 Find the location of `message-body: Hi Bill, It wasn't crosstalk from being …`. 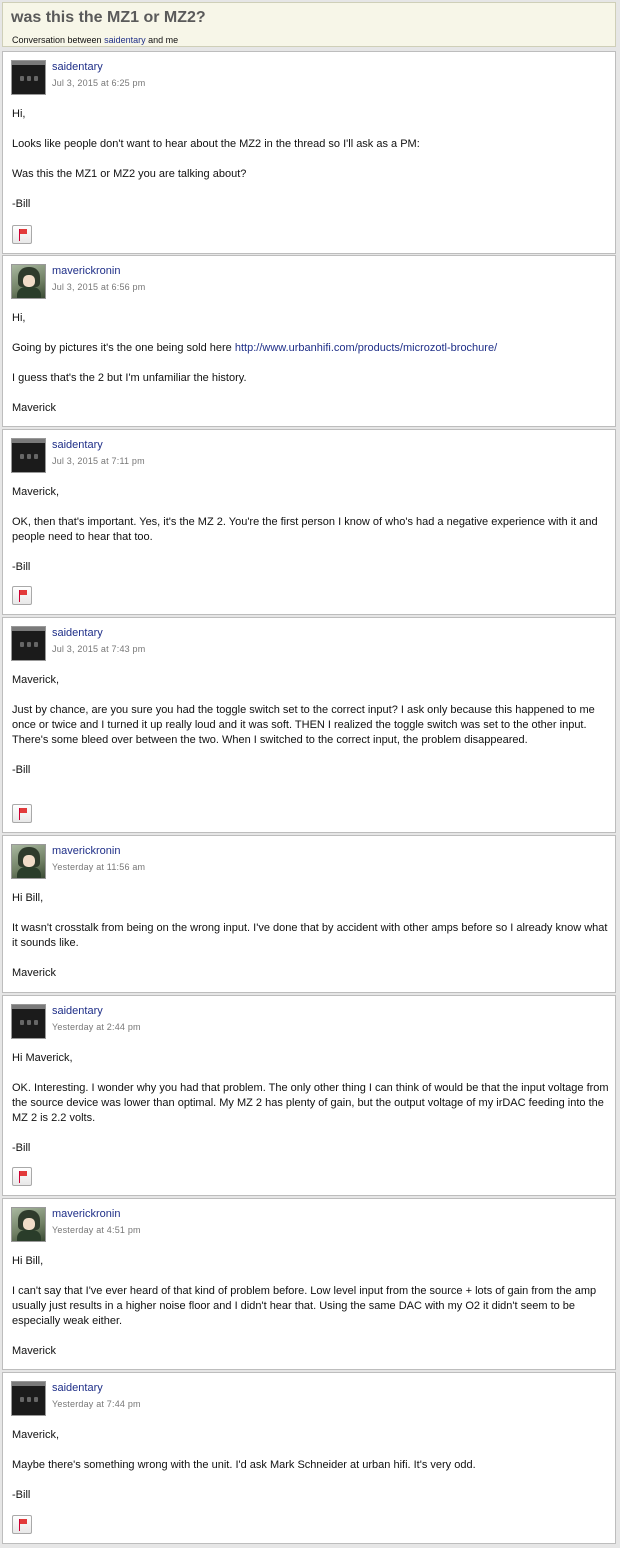

message-body: Hi Bill, It wasn't crosstalk from being … is located at coordinates (310, 943).